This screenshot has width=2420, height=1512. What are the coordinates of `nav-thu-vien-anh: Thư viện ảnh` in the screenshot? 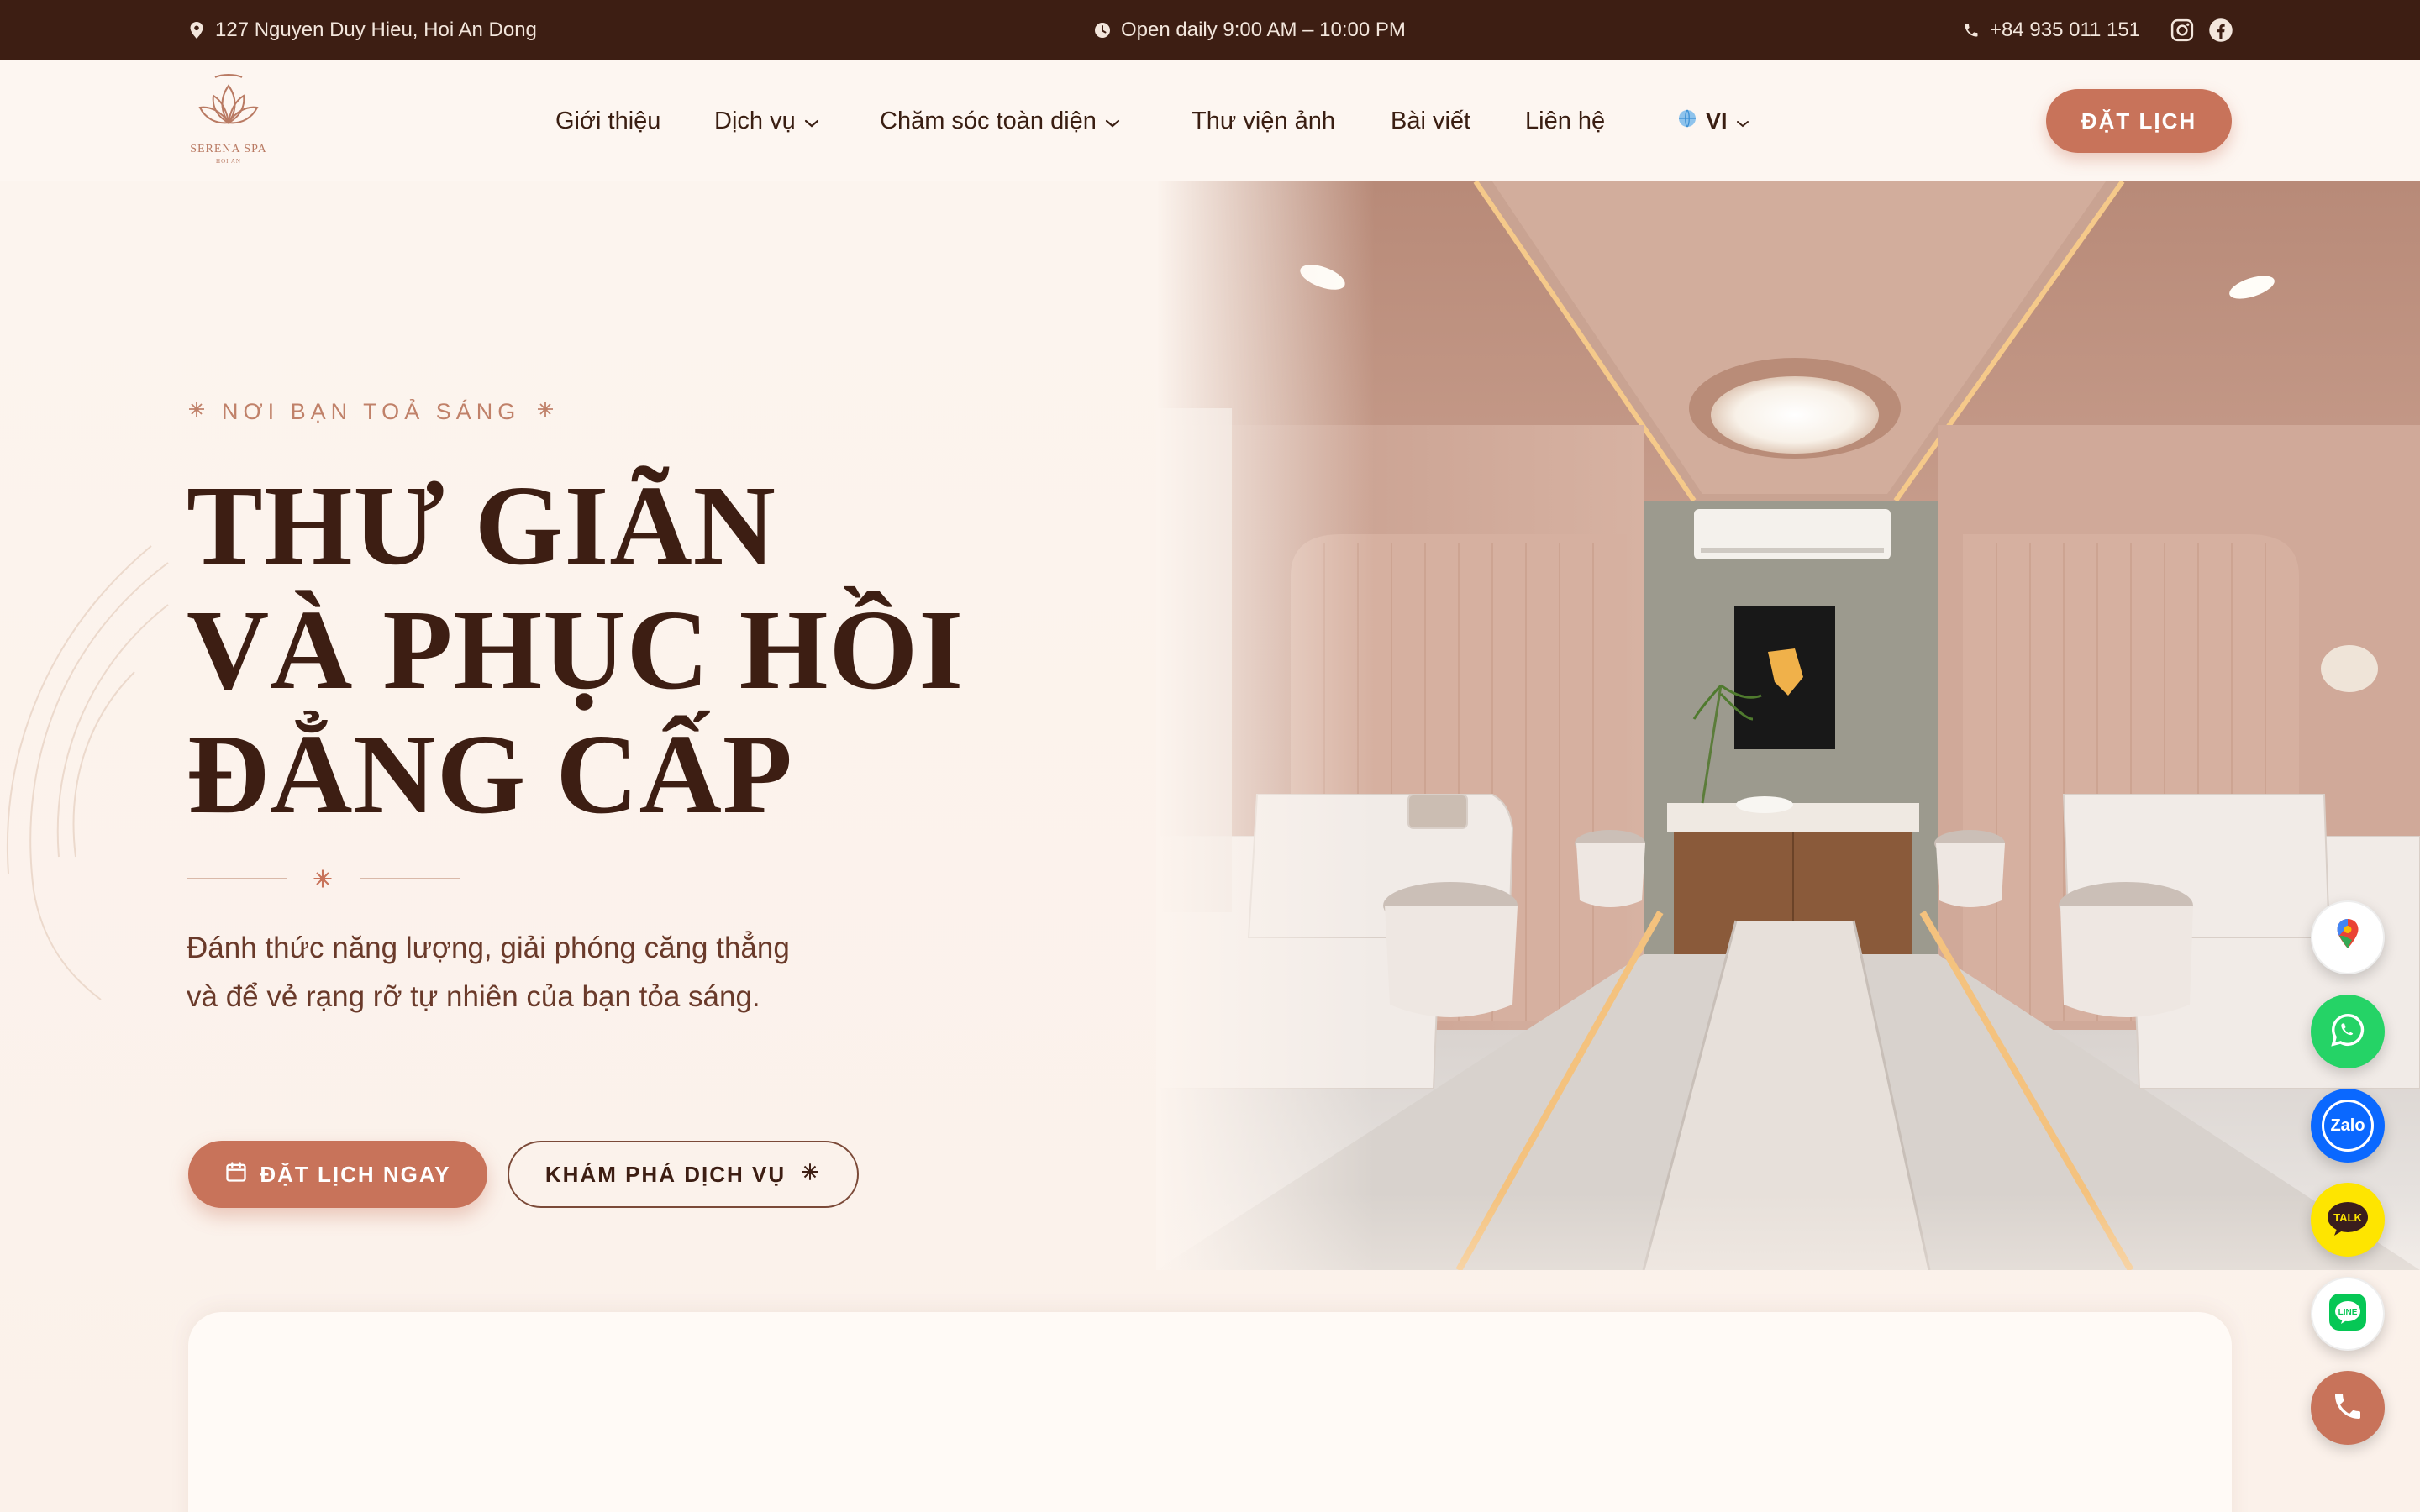 It's located at (1263, 120).